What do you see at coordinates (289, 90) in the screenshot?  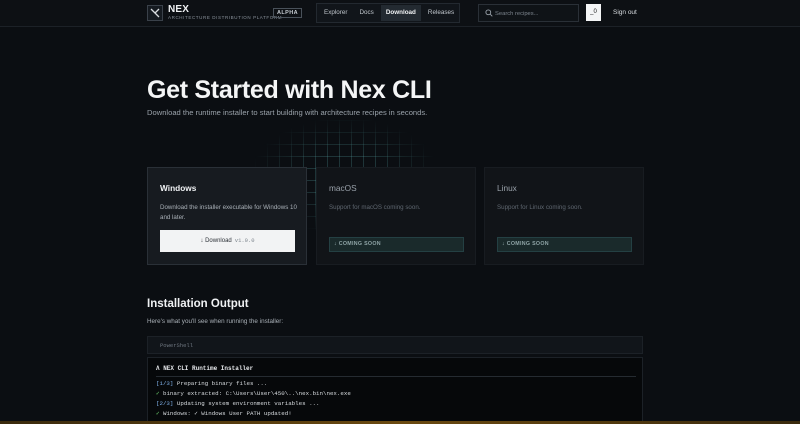 I see `page-title: Get Started with Nex CLI` at bounding box center [289, 90].